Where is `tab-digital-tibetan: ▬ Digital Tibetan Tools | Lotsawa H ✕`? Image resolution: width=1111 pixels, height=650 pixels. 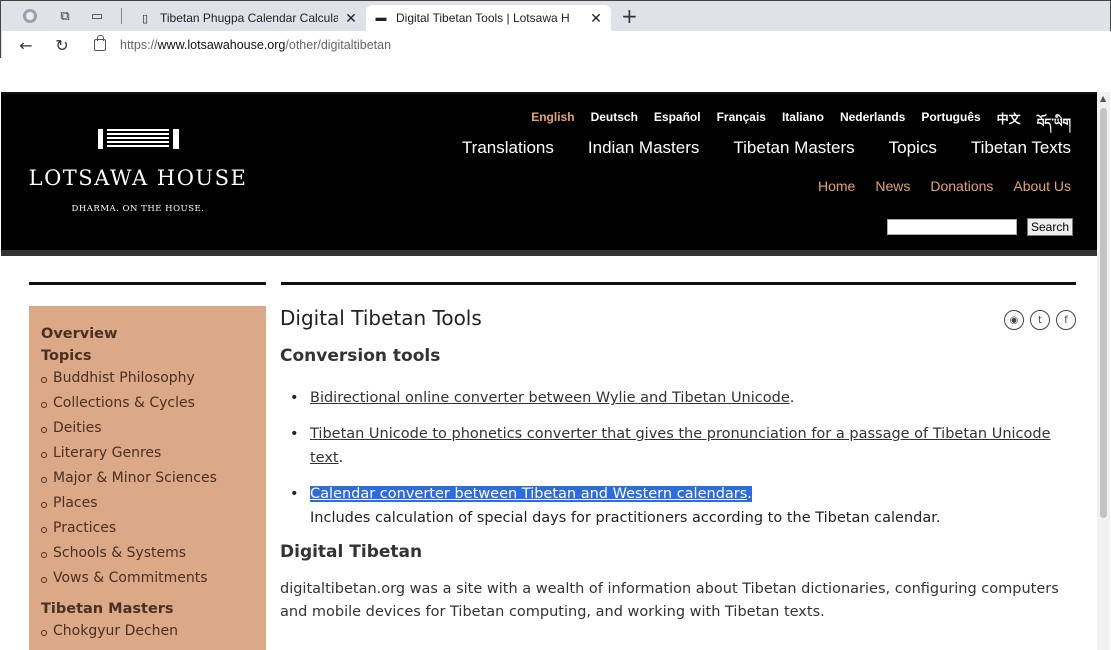
tab-digital-tibetan: ▬ Digital Tibetan Tools | Lotsawa H ✕ is located at coordinates (488, 18).